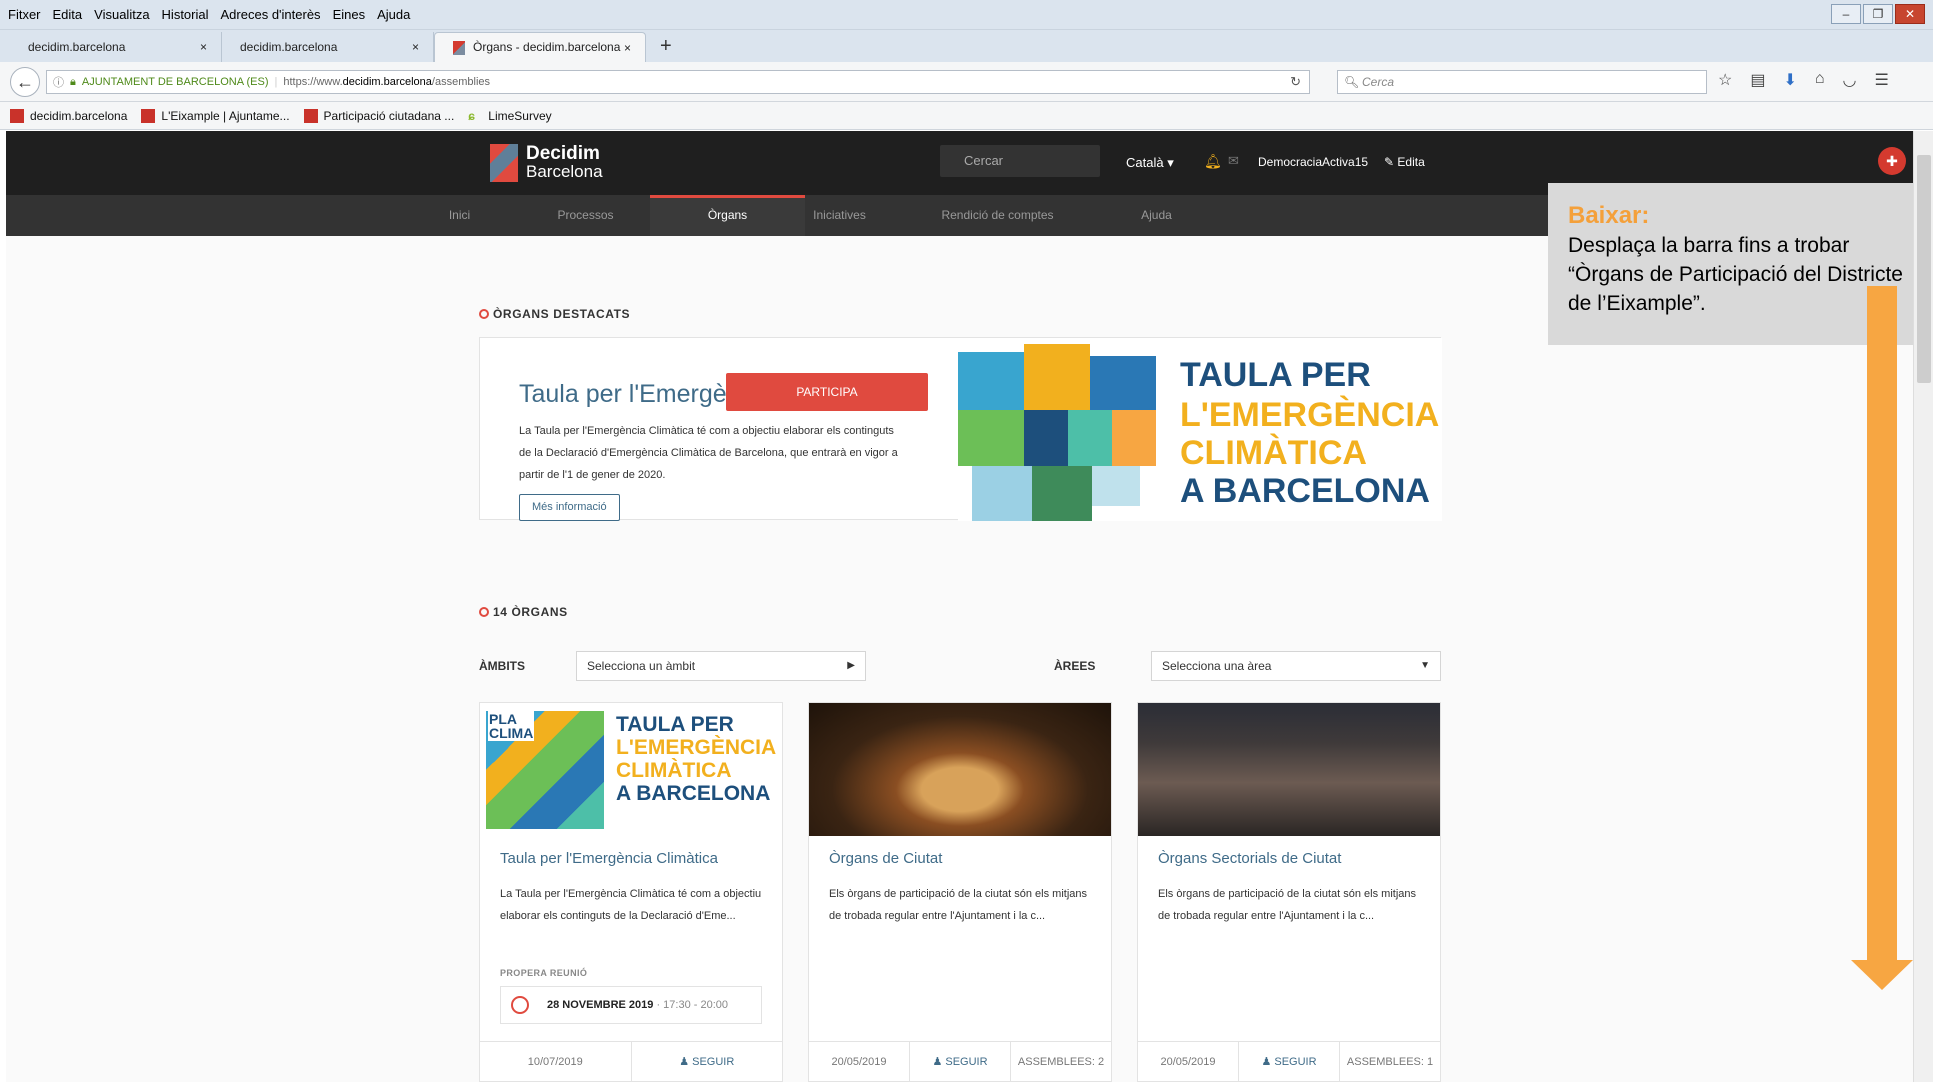 The width and height of the screenshot is (1933, 1082). Describe the element at coordinates (585, 215) in the screenshot. I see `nav-processos: Processos` at that location.